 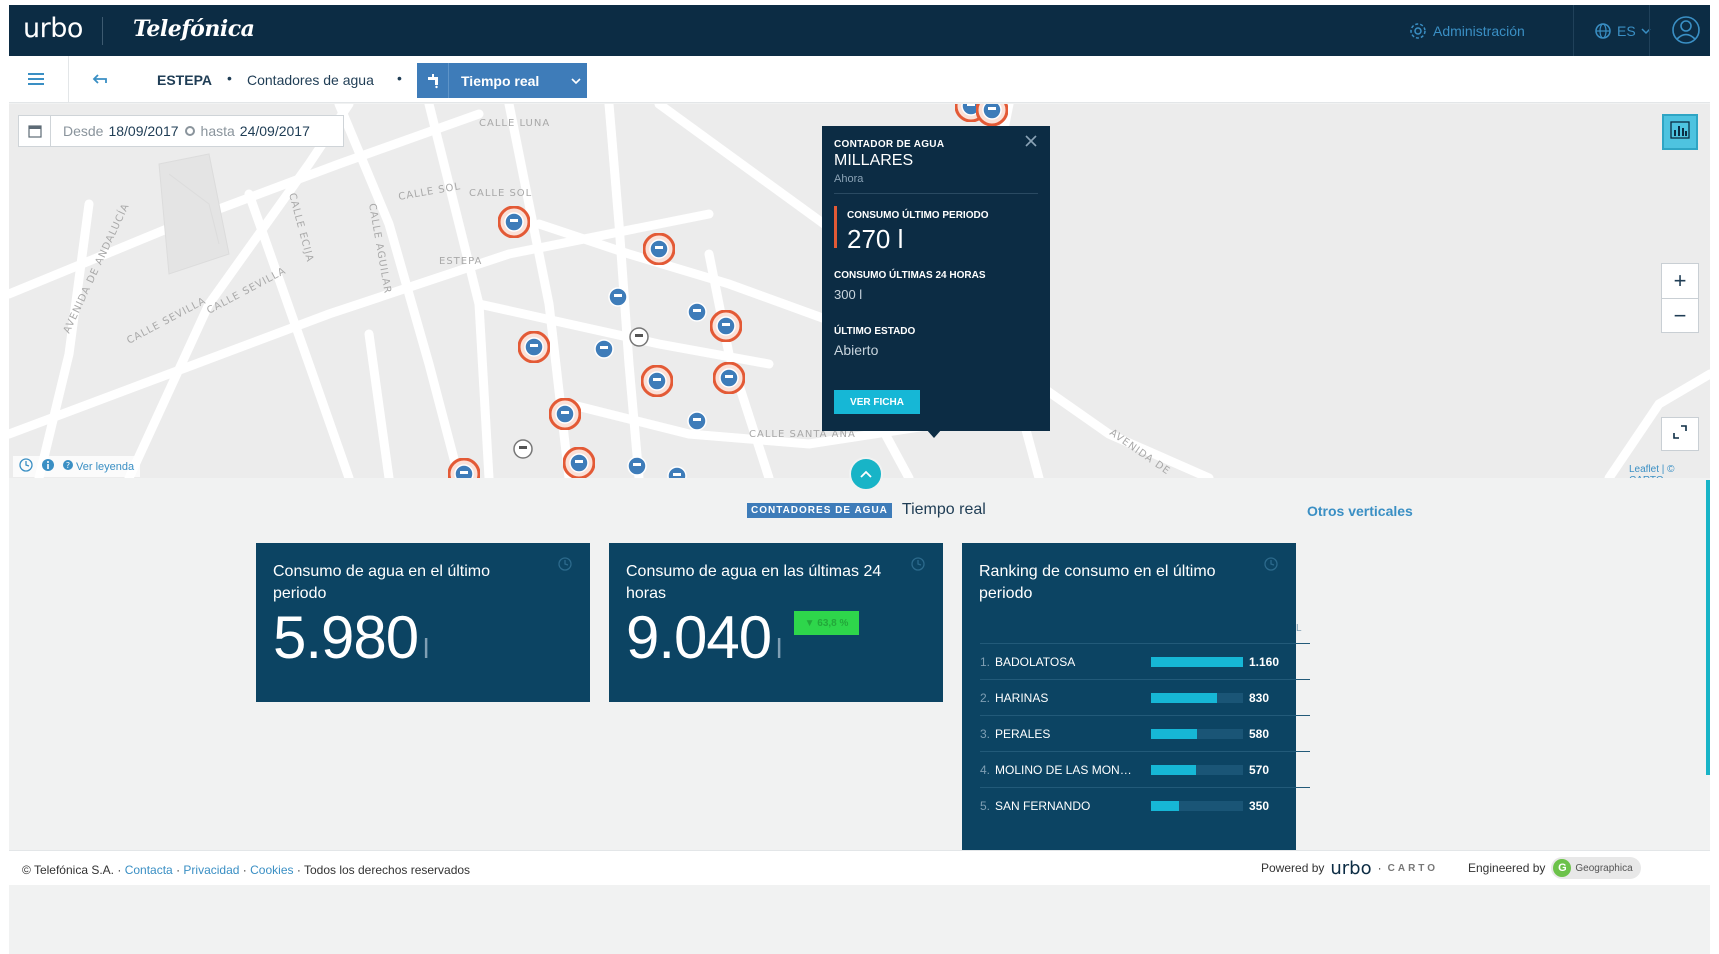 I want to click on zoom-in-button: +, so click(x=1680, y=281).